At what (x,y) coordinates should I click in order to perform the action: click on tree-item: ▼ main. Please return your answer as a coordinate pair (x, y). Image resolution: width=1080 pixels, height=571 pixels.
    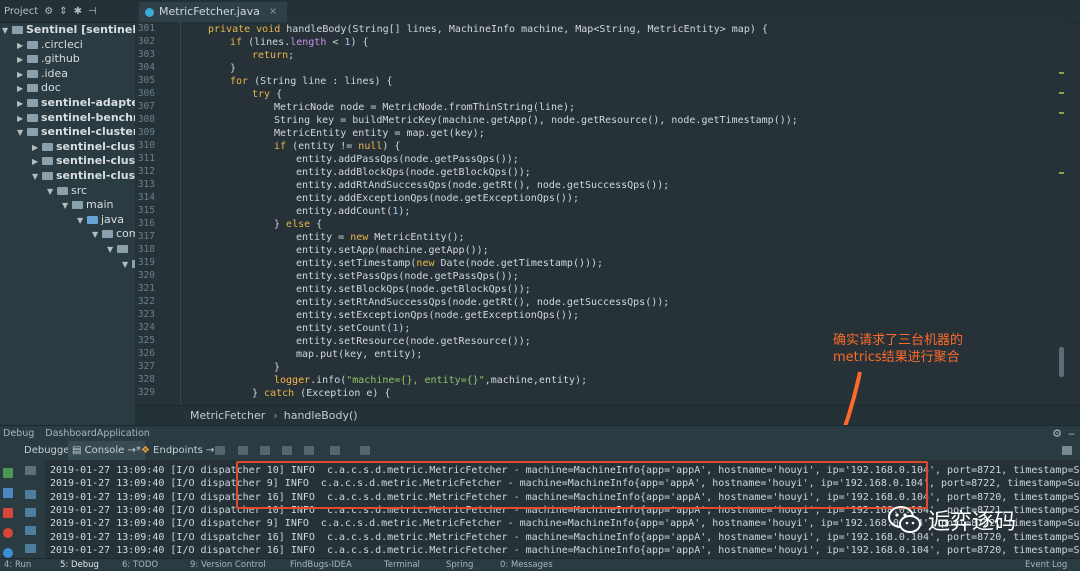
    Looking at the image, I should click on (87, 205).